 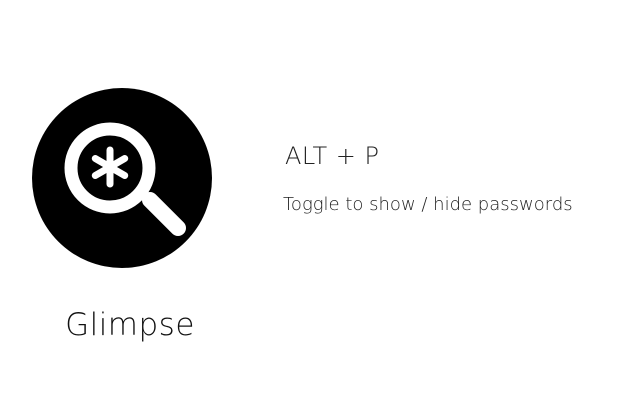 I want to click on app-name: Glimpse, so click(x=130, y=325).